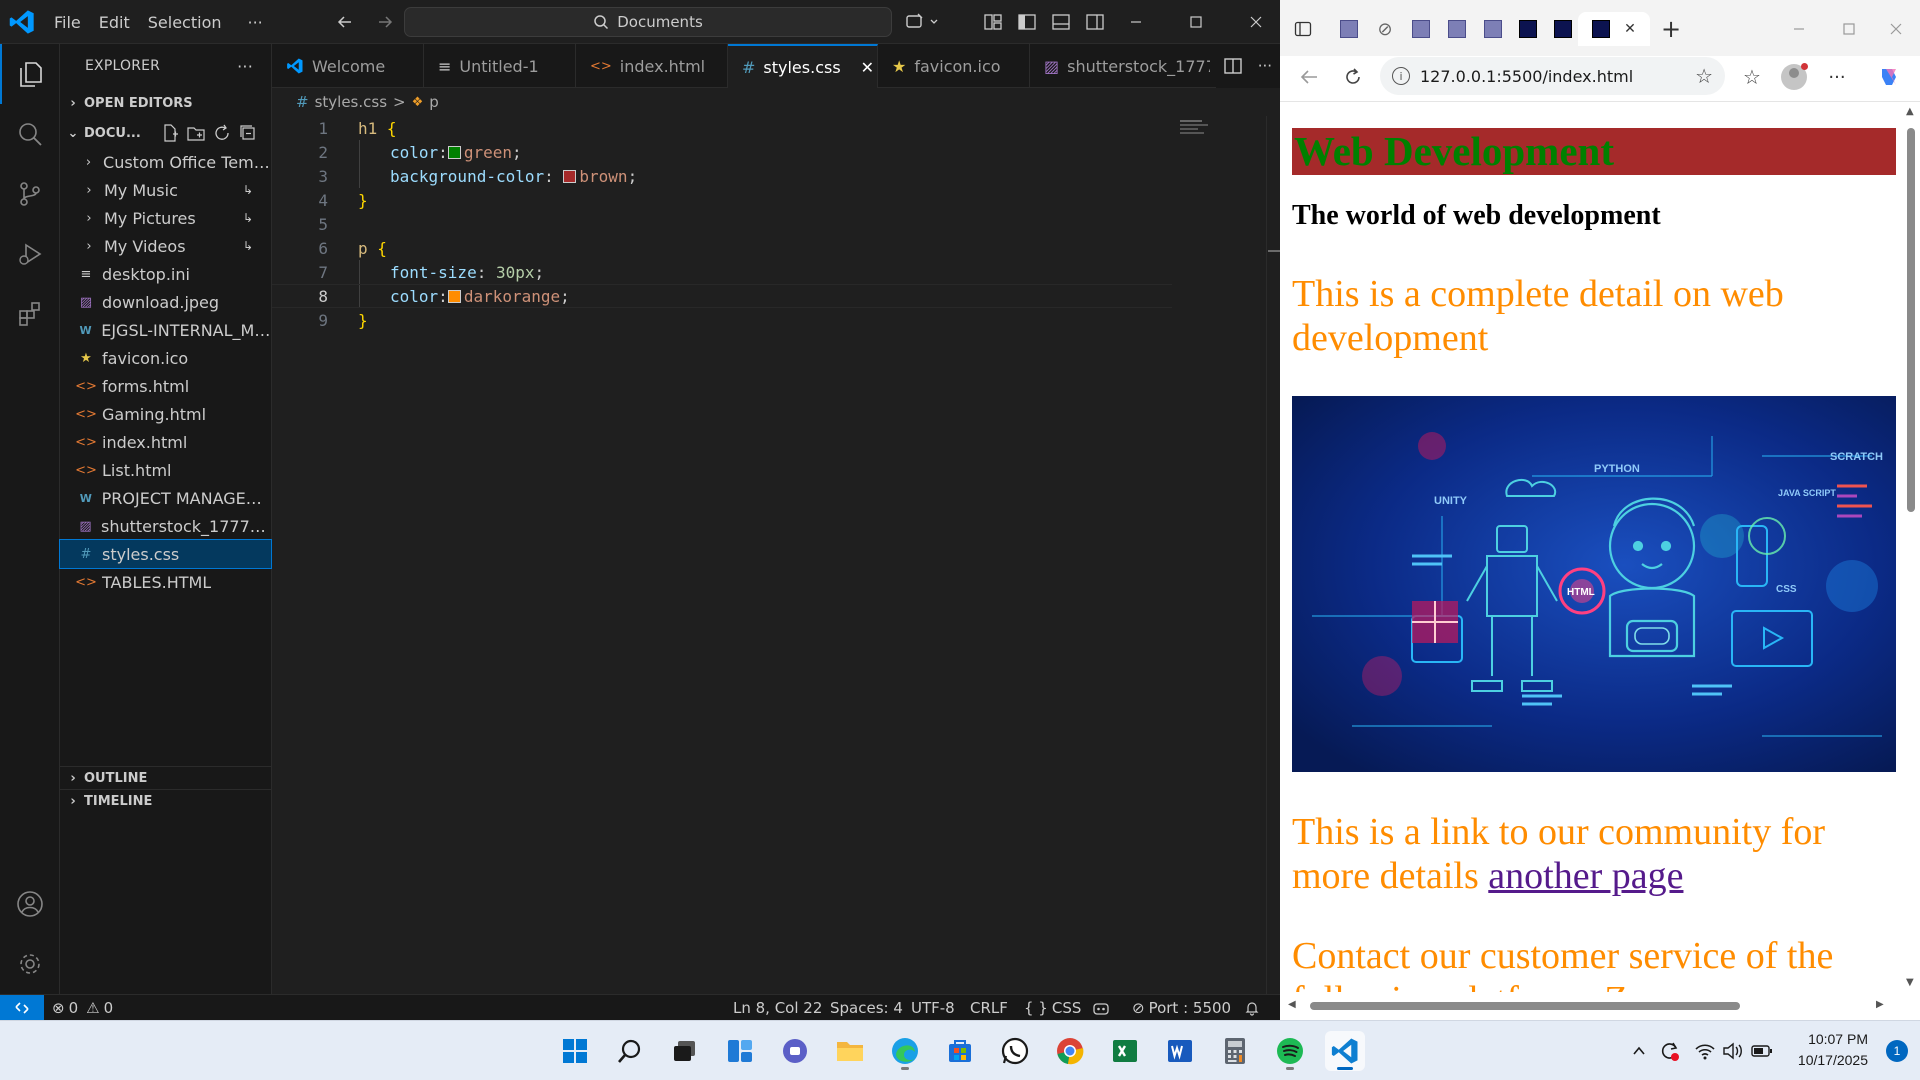  I want to click on volume-icon, so click(1733, 1051).